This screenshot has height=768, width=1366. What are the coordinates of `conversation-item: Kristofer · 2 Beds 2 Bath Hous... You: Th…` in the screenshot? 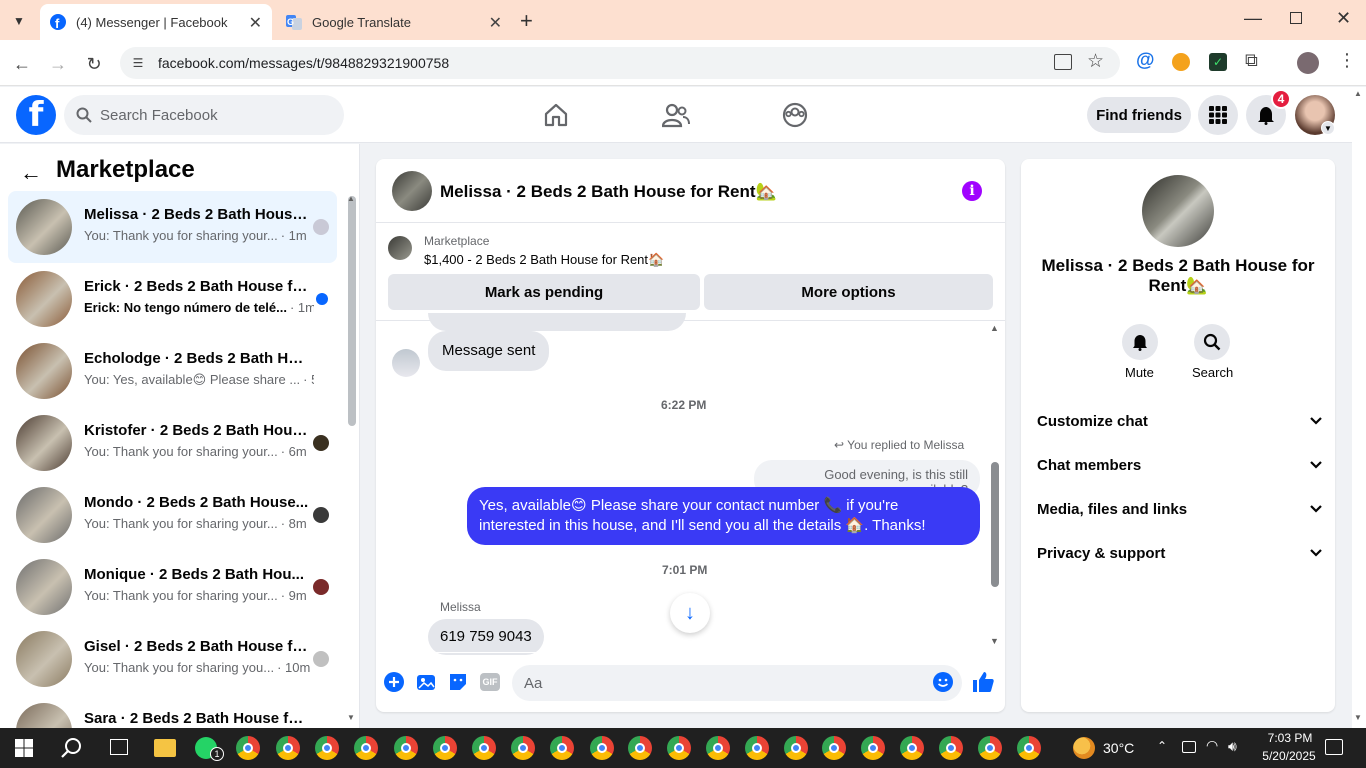 It's located at (172, 443).